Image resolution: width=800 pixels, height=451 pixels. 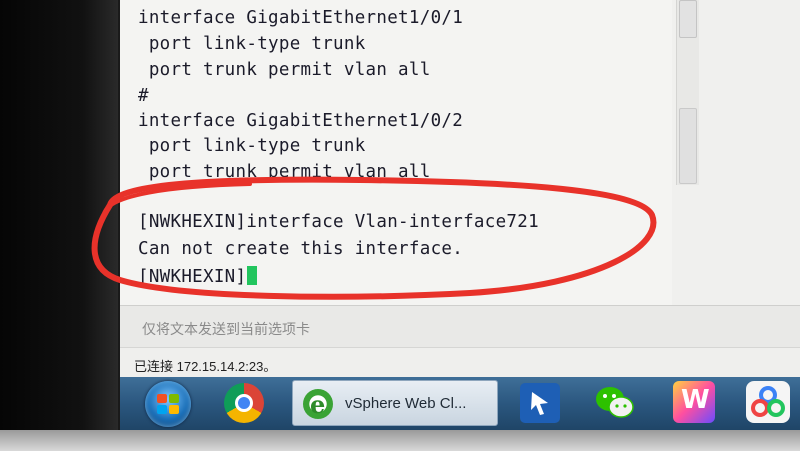 I want to click on windows-logo-icon, so click(x=168, y=404).